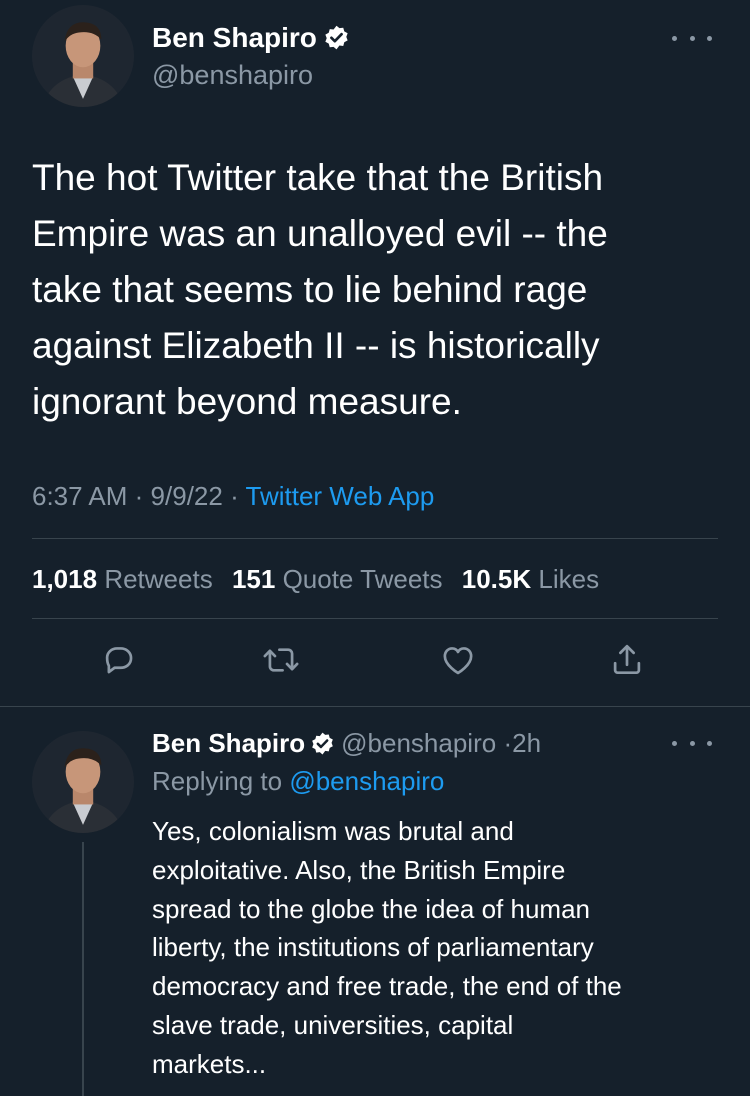 The width and height of the screenshot is (750, 1096). I want to click on reply-more-options-icon, so click(692, 743).